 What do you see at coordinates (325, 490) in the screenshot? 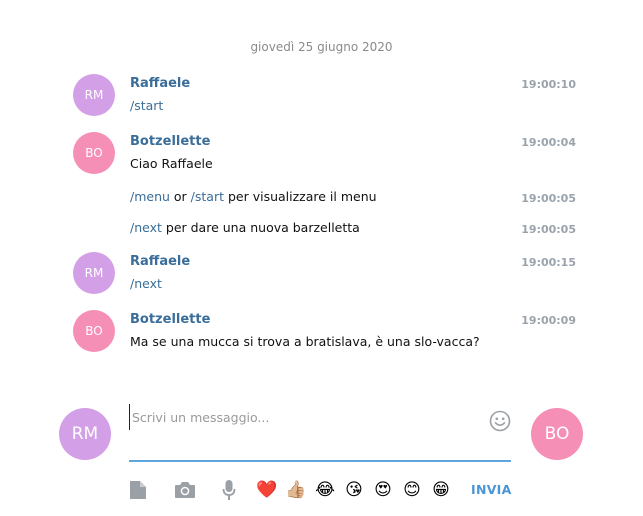
I see `tears-of-joy-emoji-icon: 😂` at bounding box center [325, 490].